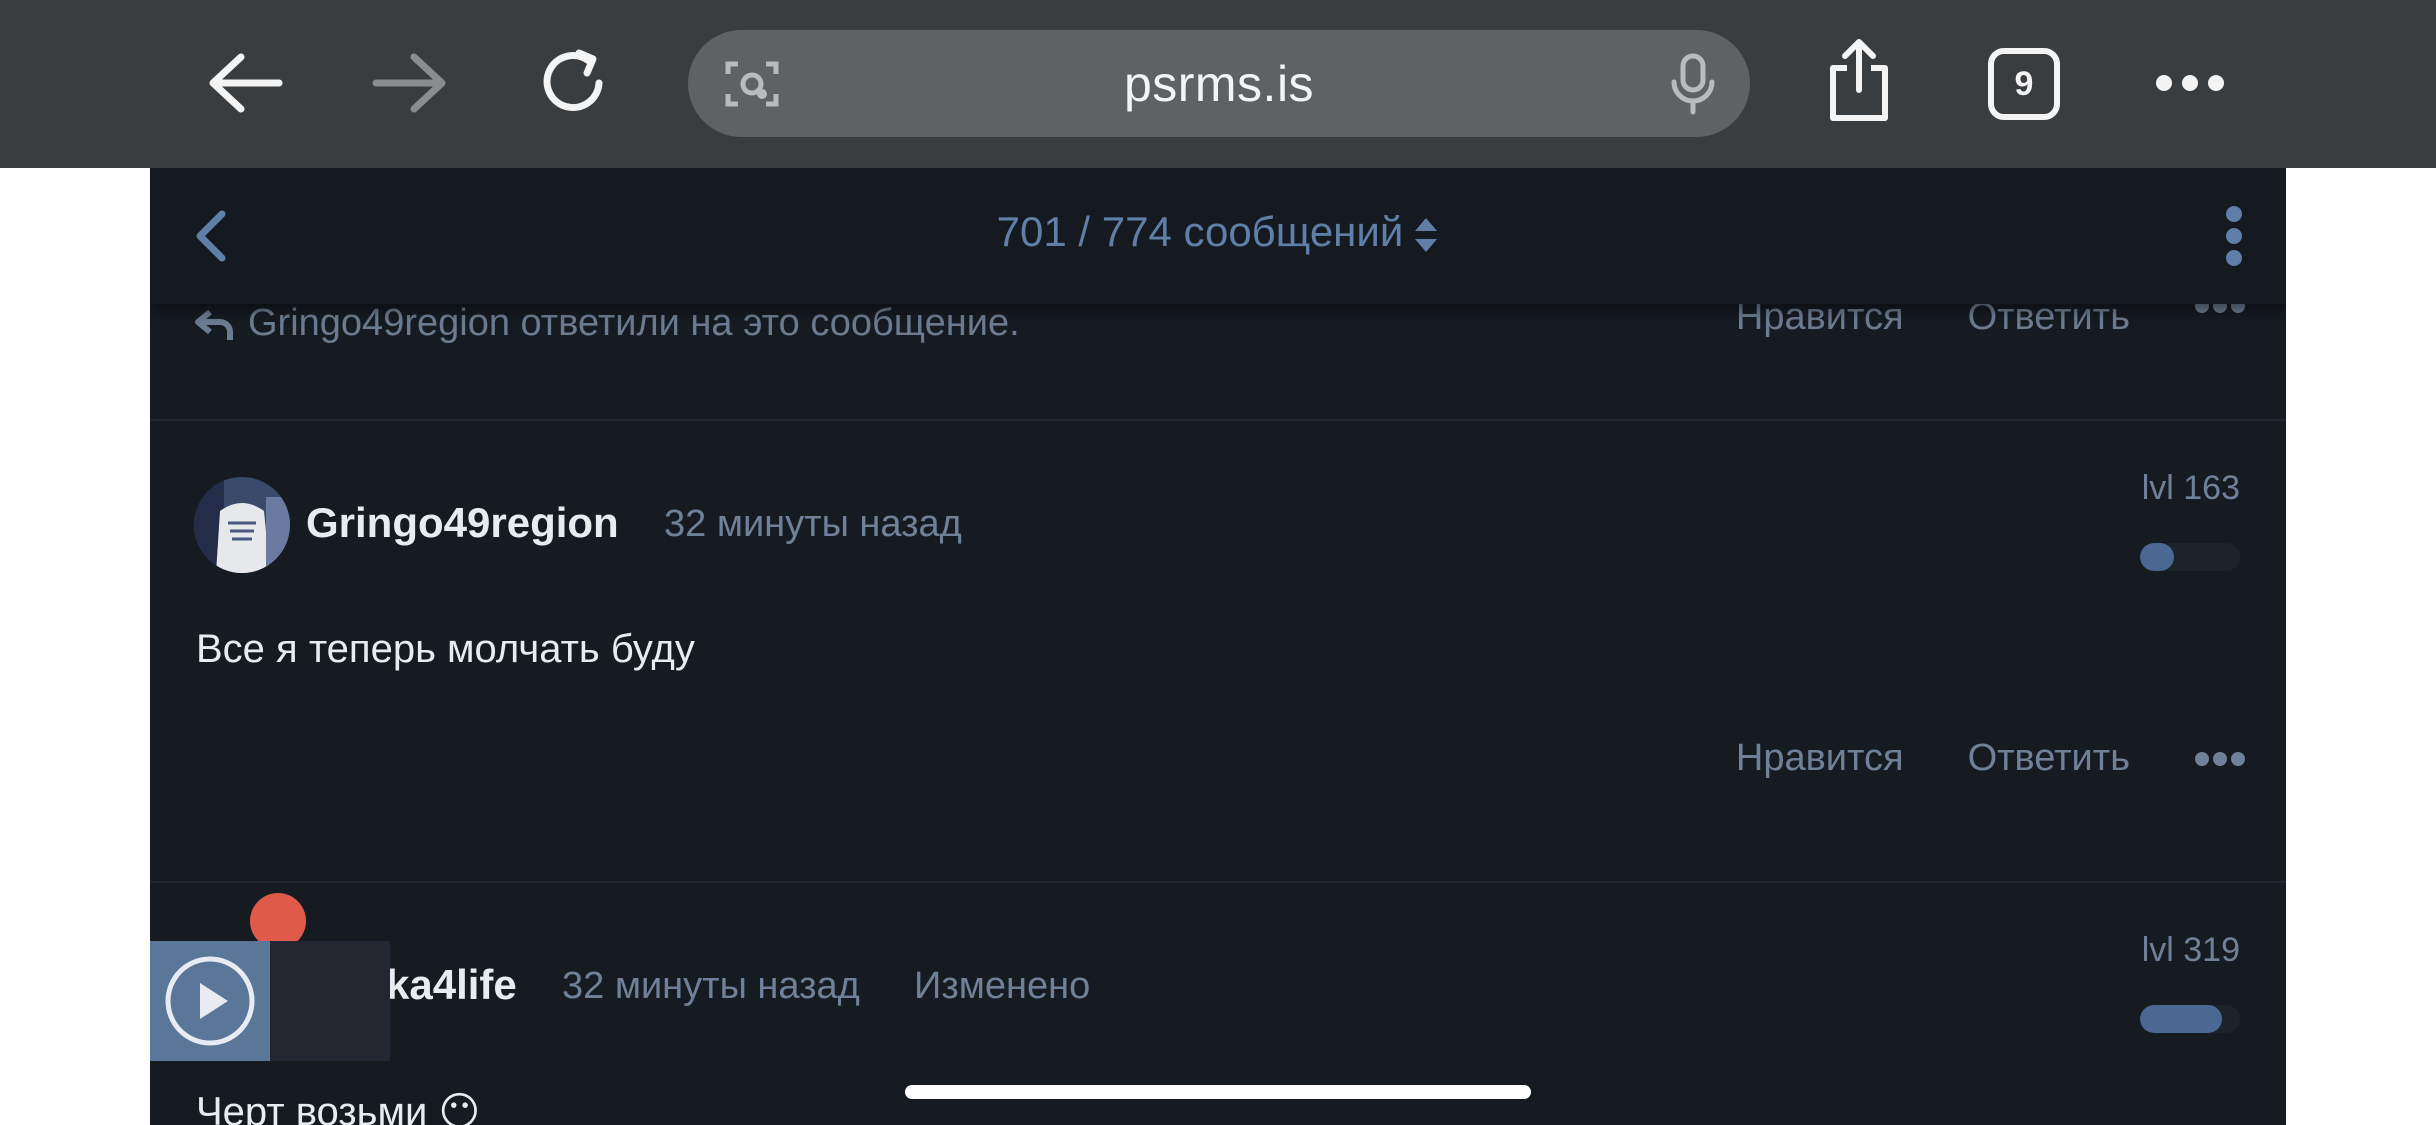 This screenshot has width=2436, height=1125. I want to click on thread-header: 701 / 774 сообщений, so click(1218, 236).